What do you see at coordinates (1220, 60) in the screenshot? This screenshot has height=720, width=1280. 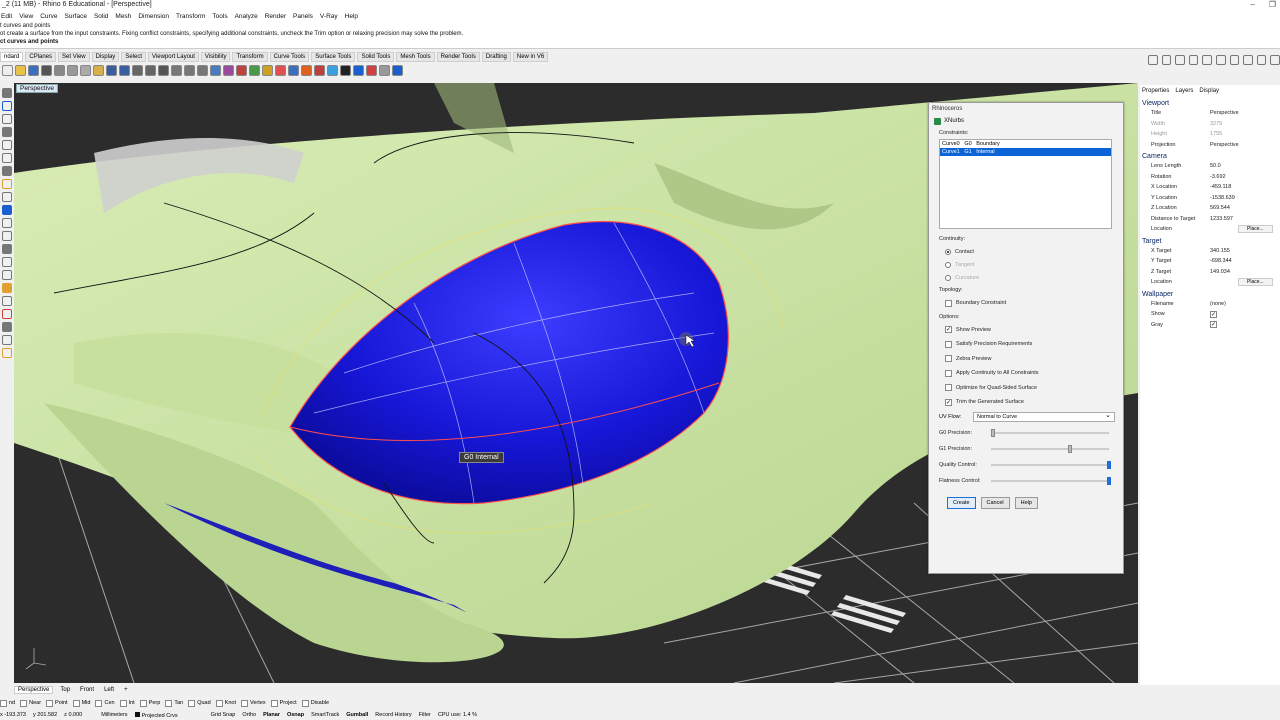 I see `sphere-icon` at bounding box center [1220, 60].